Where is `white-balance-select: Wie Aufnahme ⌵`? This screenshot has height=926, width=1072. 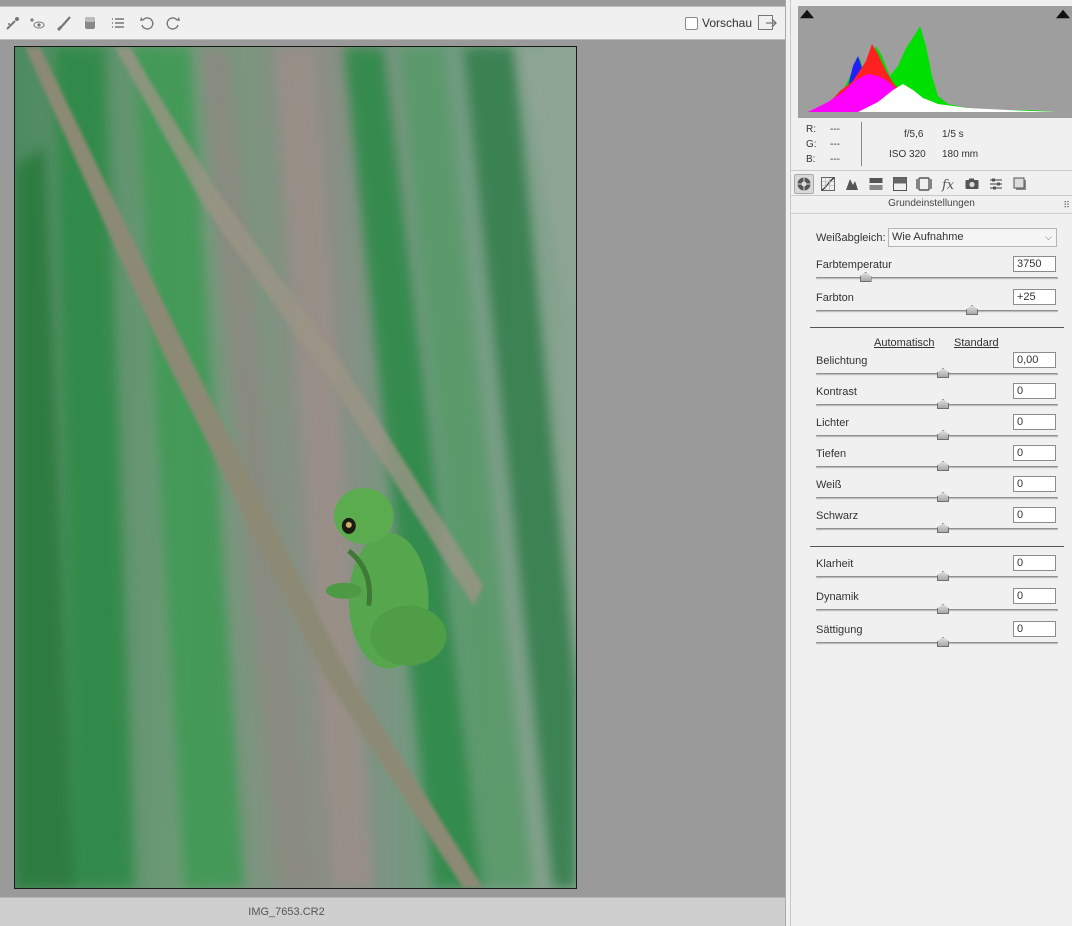
white-balance-select: Wie Aufnahme ⌵ is located at coordinates (972, 237).